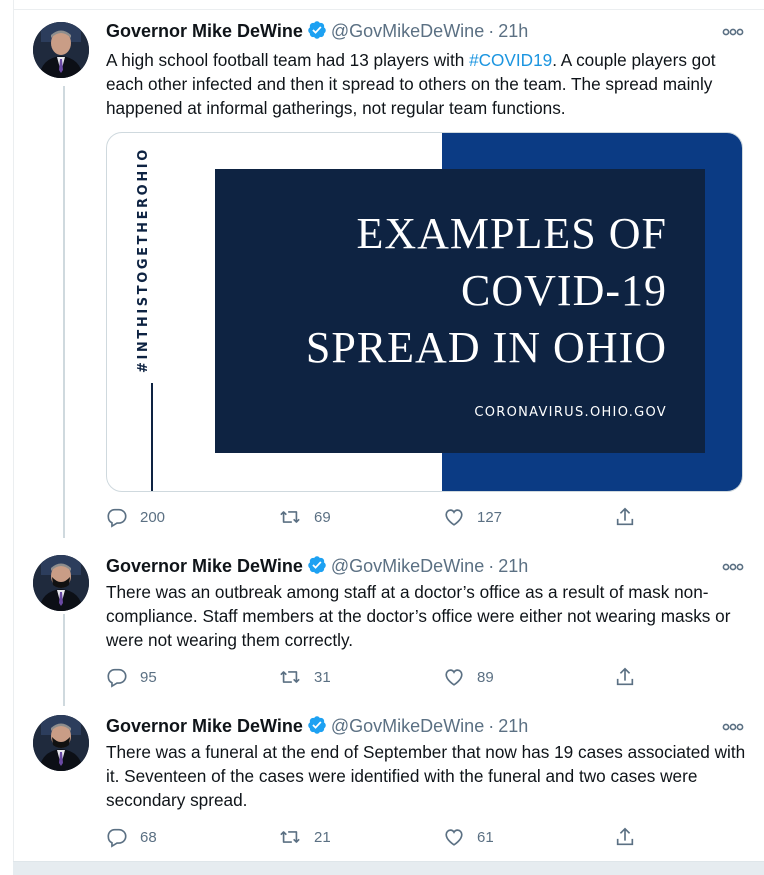 The width and height of the screenshot is (764, 875). I want to click on reply-button: 68, so click(131, 837).